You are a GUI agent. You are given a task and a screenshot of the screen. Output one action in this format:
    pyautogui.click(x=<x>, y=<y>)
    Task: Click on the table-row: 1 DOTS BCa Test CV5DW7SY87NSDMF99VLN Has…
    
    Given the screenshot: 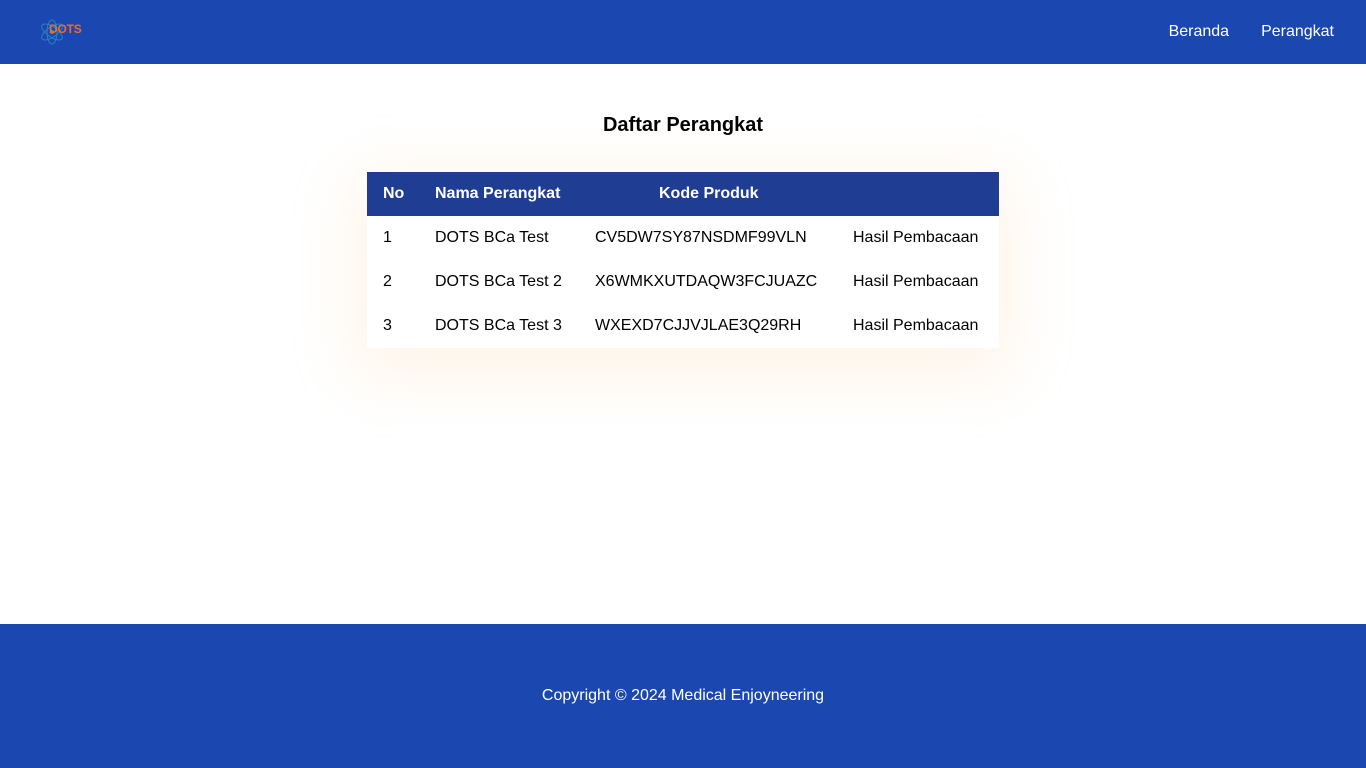 What is the action you would take?
    pyautogui.click(x=683, y=238)
    